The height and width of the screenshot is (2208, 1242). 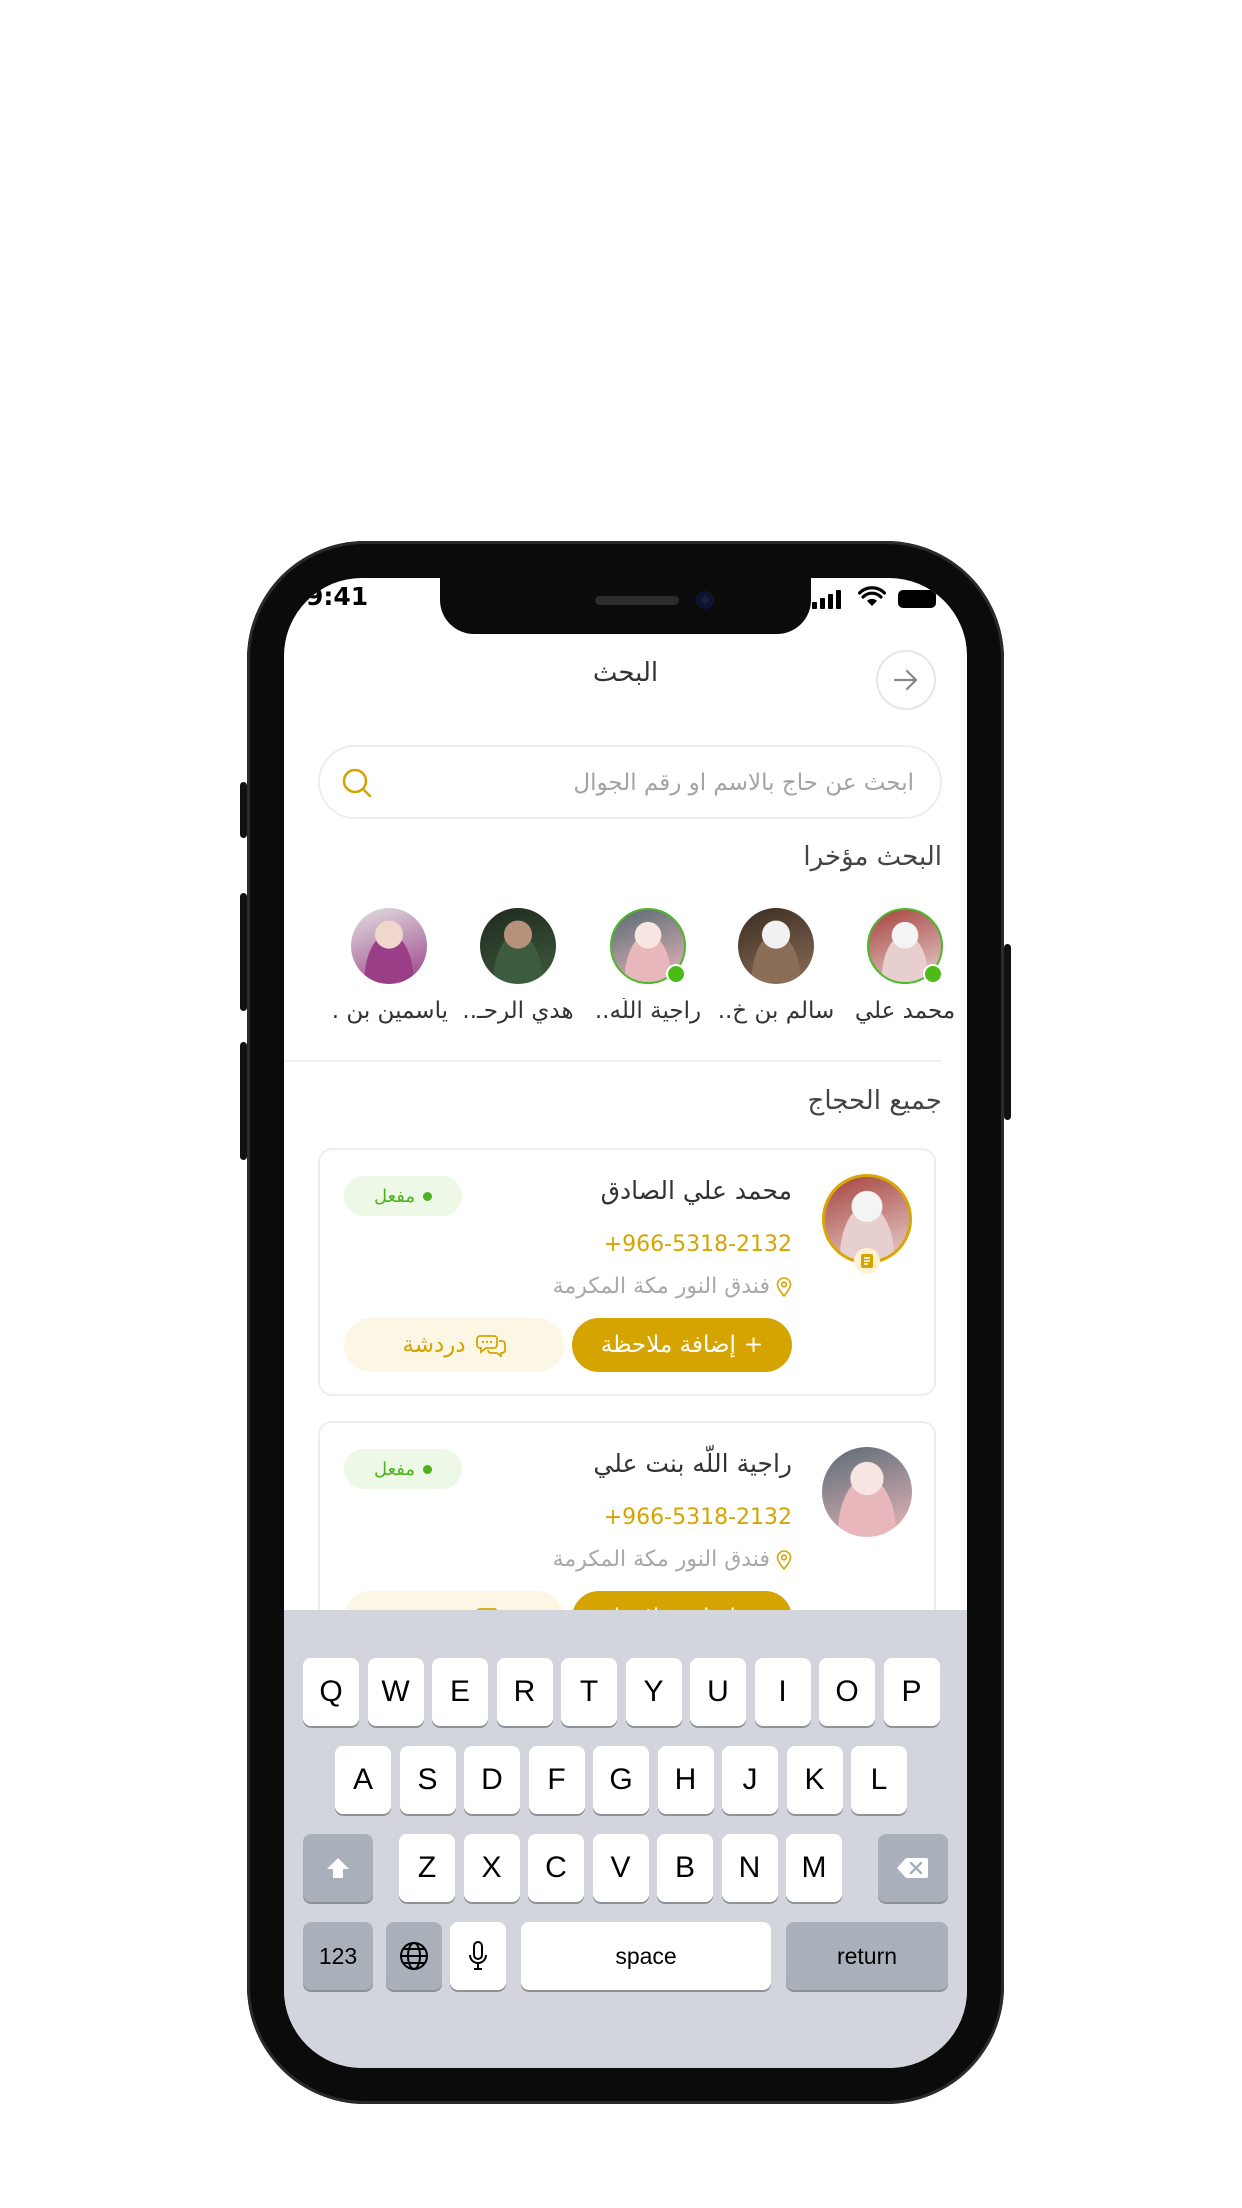 I want to click on notch, so click(x=625, y=606).